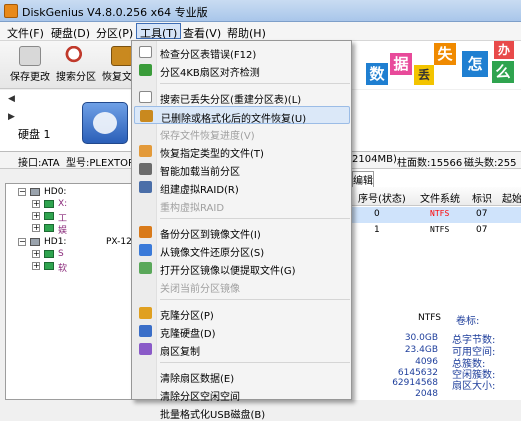  What do you see at coordinates (210, 235) in the screenshot?
I see `tools-menu-item-label: 备份分区到镜像文件(I)` at bounding box center [210, 235].